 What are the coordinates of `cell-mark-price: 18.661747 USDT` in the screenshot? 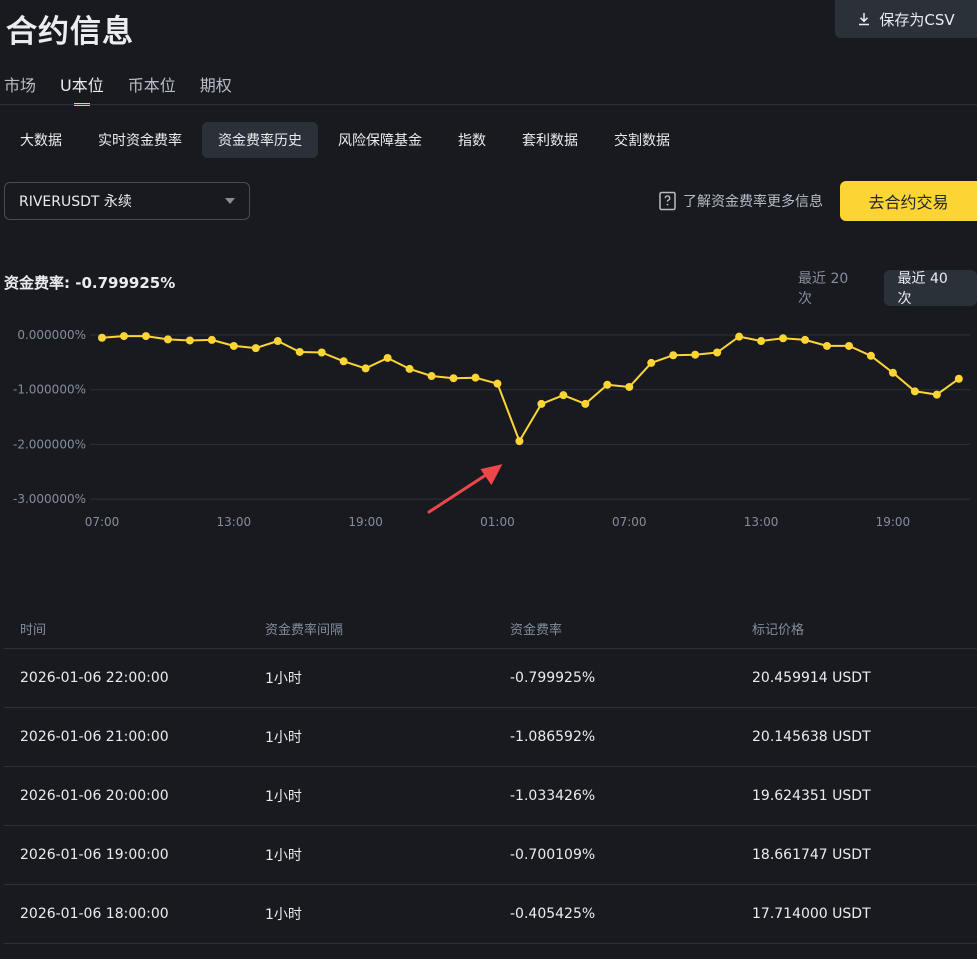 It's located at (811, 855).